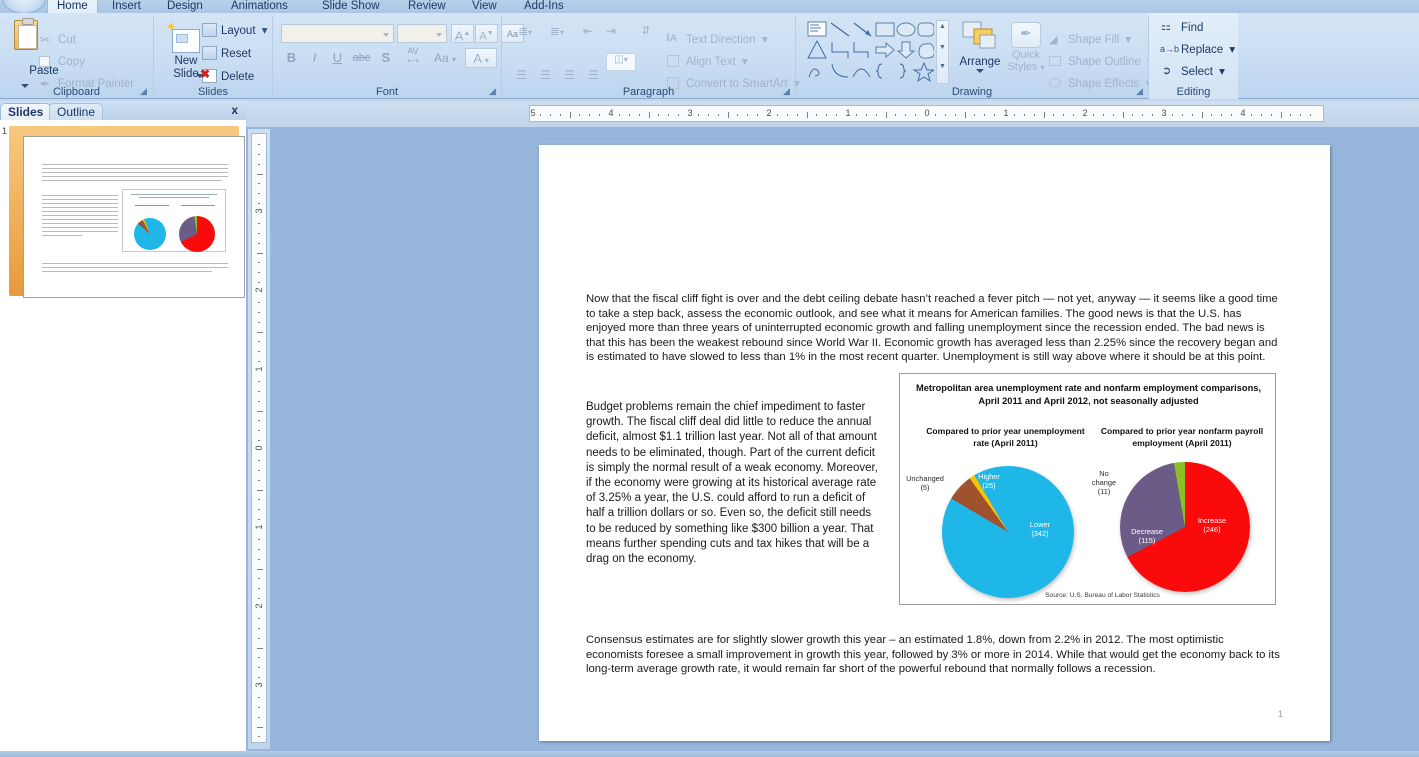  I want to click on find-button: ⚏ Find, so click(1182, 28).